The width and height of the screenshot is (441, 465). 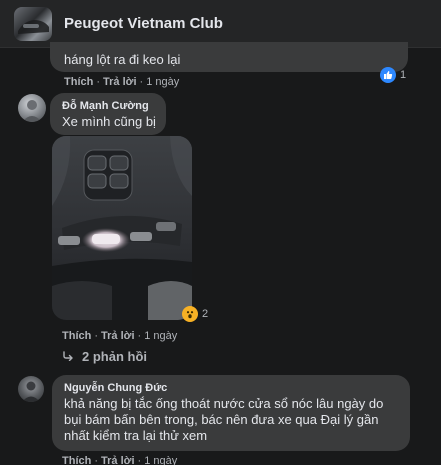 What do you see at coordinates (122, 59) in the screenshot?
I see `comment-text: háng lột ra đi keo lại` at bounding box center [122, 59].